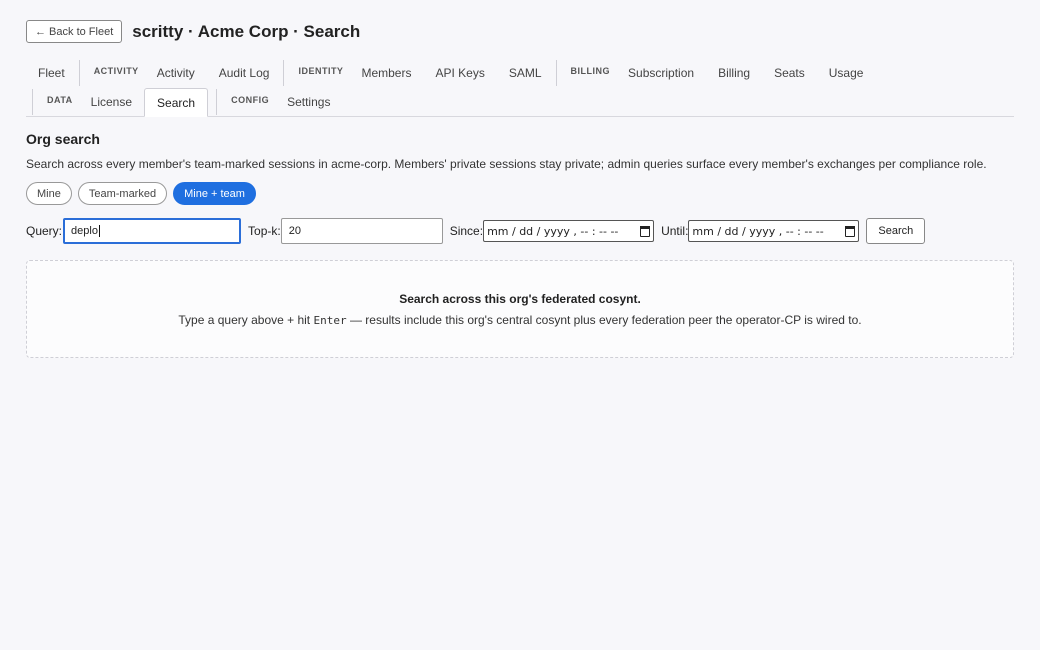 This screenshot has width=1040, height=650. I want to click on back-to-fleet-button: ← Back to Fleet, so click(74, 31).